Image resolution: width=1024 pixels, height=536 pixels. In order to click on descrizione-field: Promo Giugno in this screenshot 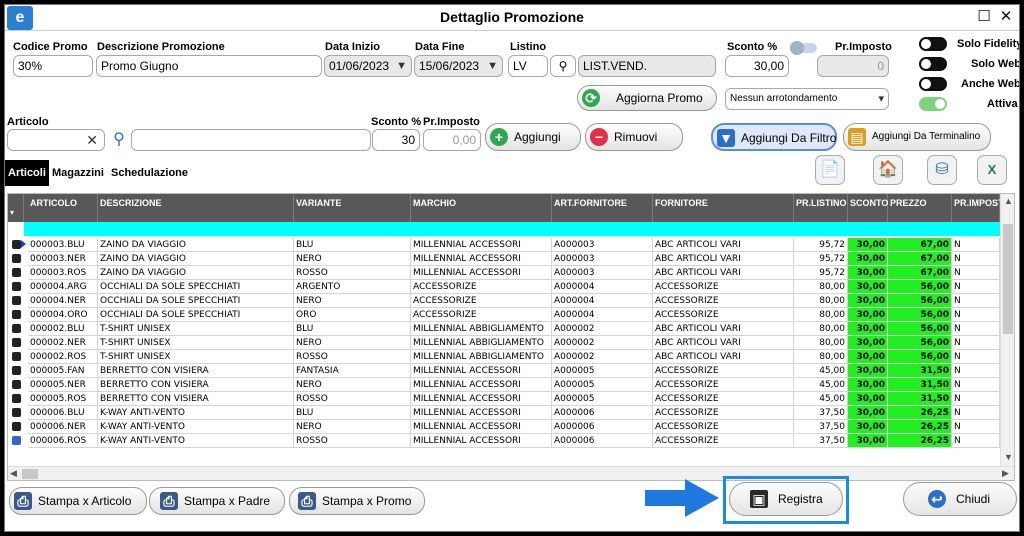, I will do `click(209, 66)`.